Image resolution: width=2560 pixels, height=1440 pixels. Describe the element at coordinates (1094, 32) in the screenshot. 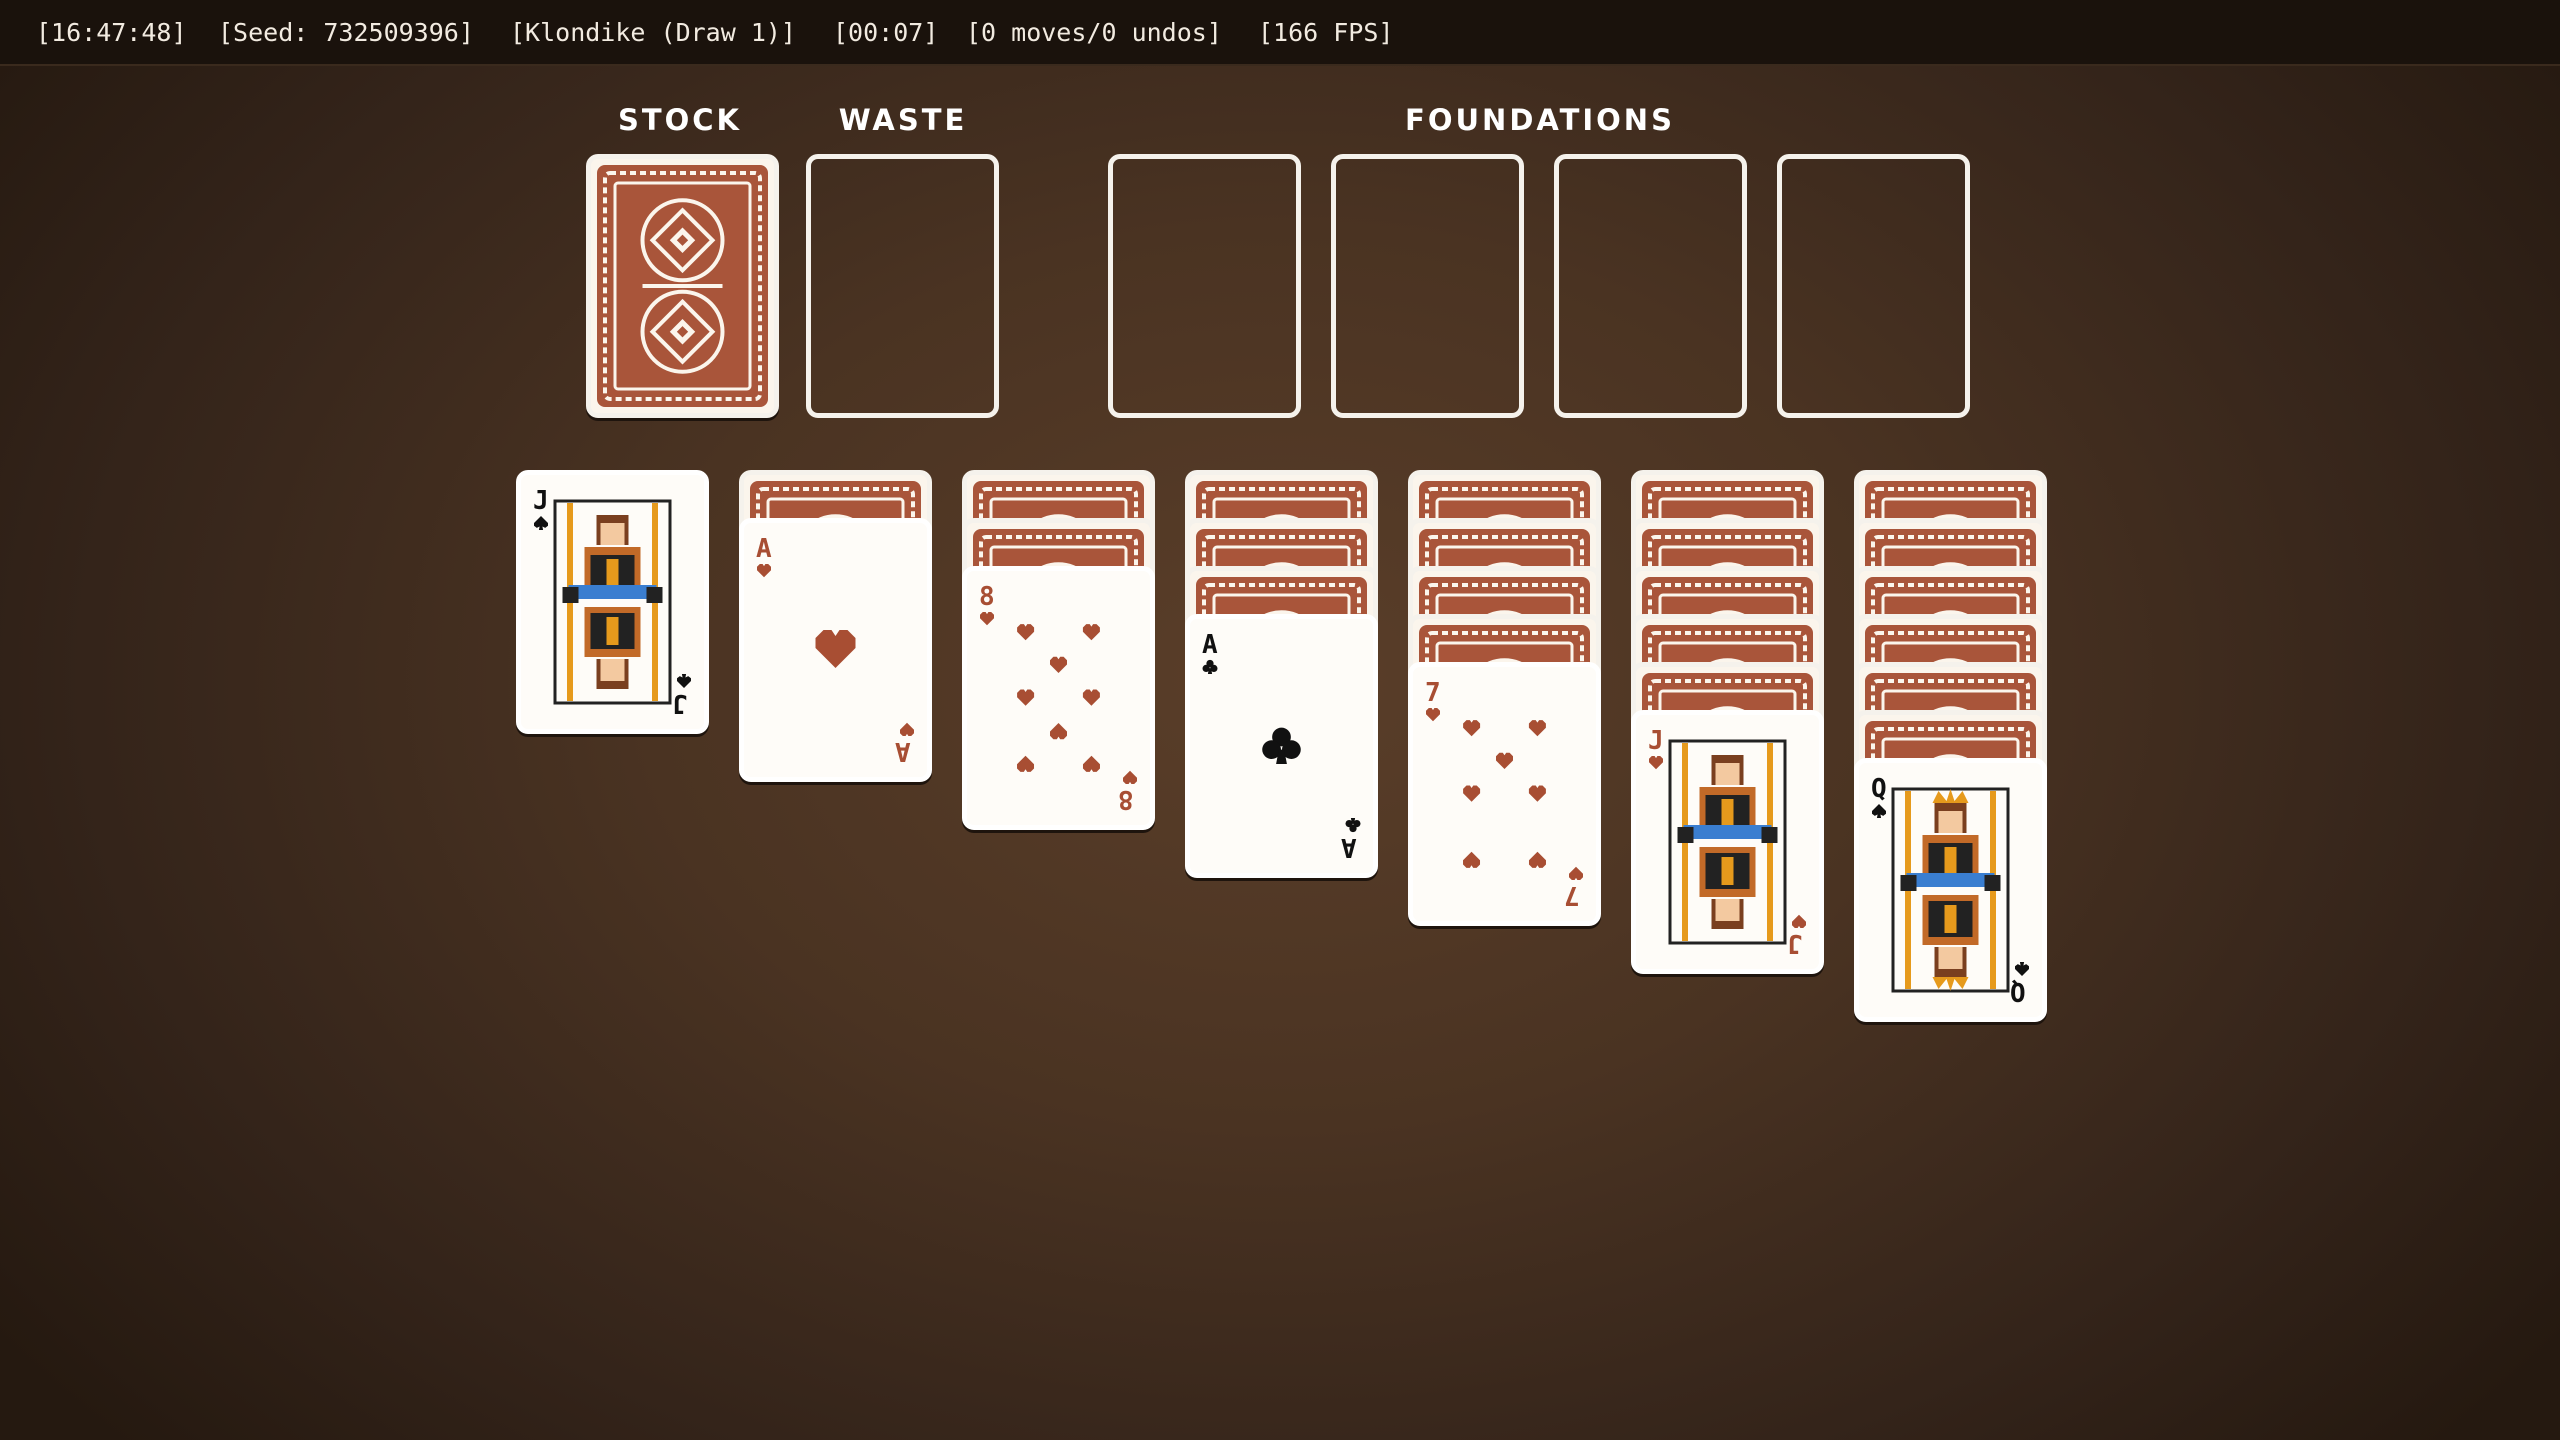

I see `move-counter: [0 moves/0 undos]` at that location.